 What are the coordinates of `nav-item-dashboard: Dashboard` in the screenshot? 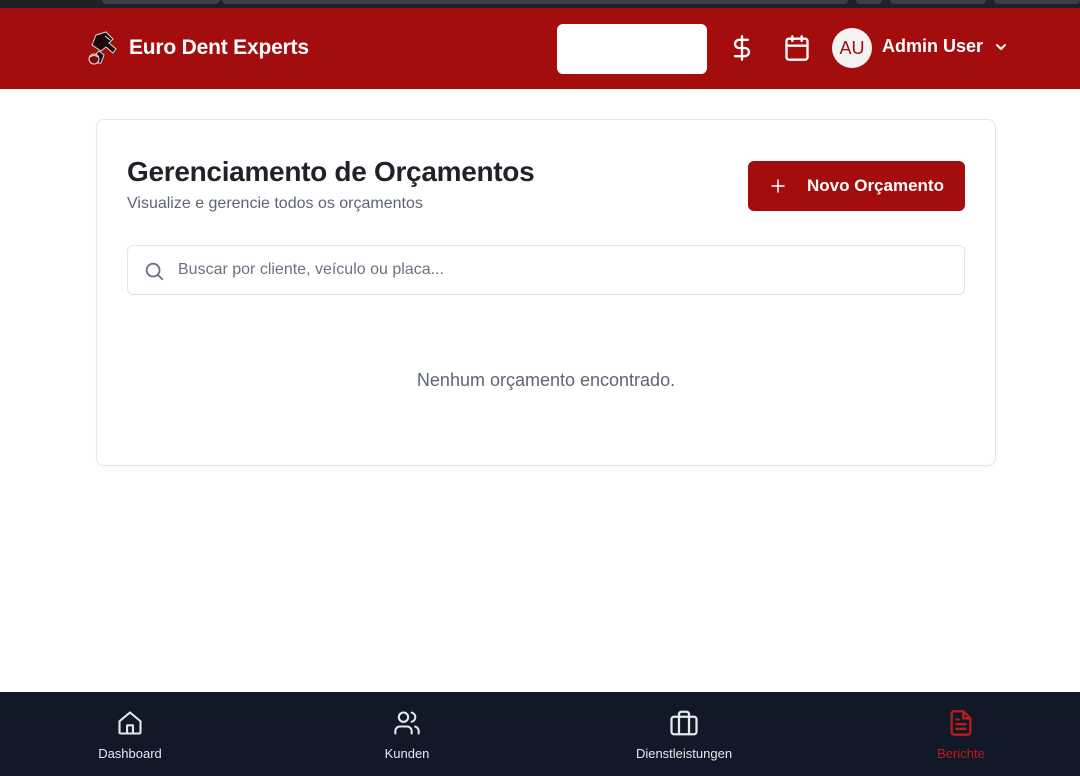 It's located at (130, 734).